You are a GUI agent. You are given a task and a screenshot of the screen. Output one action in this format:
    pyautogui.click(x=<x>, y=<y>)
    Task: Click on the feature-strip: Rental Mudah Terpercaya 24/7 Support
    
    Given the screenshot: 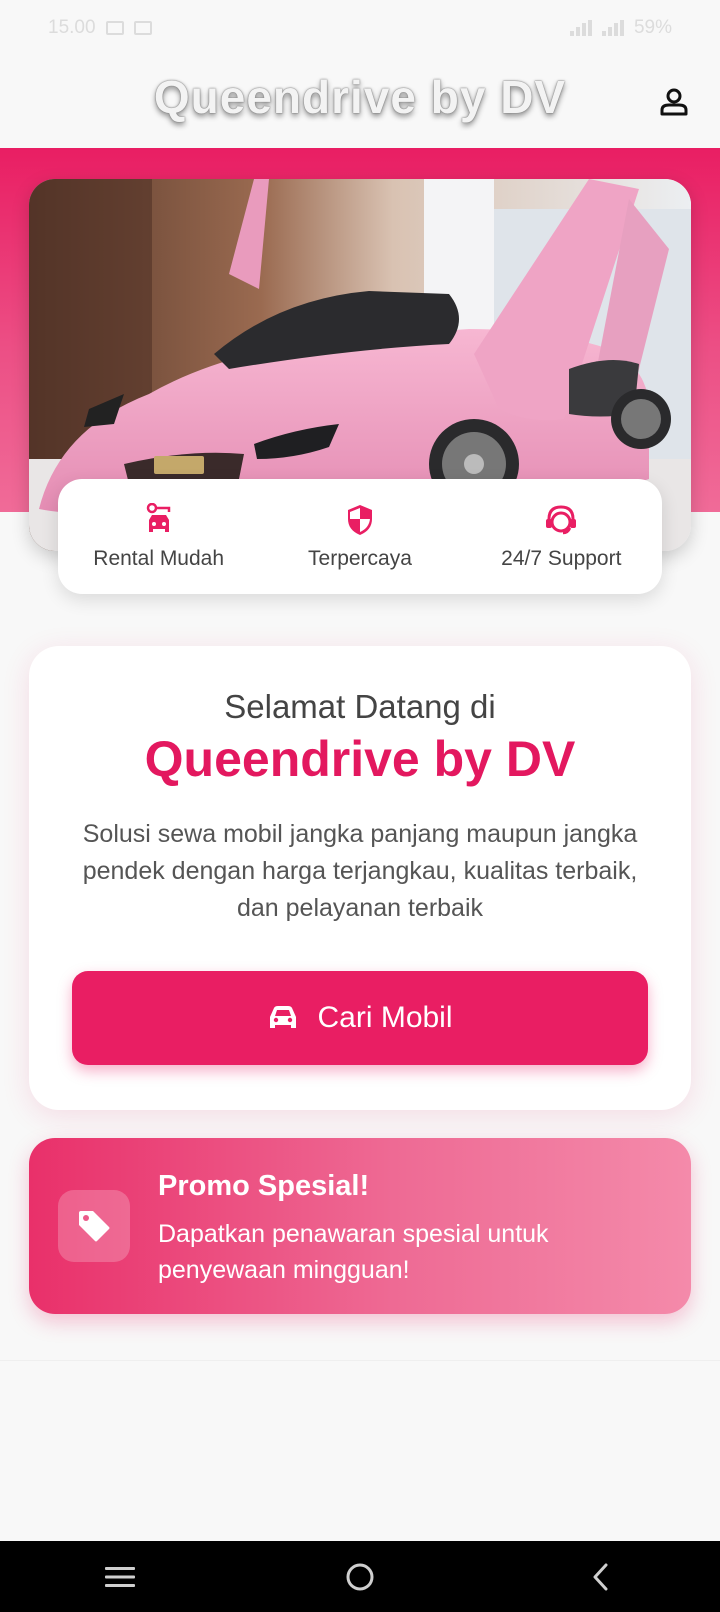 What is the action you would take?
    pyautogui.click(x=360, y=536)
    